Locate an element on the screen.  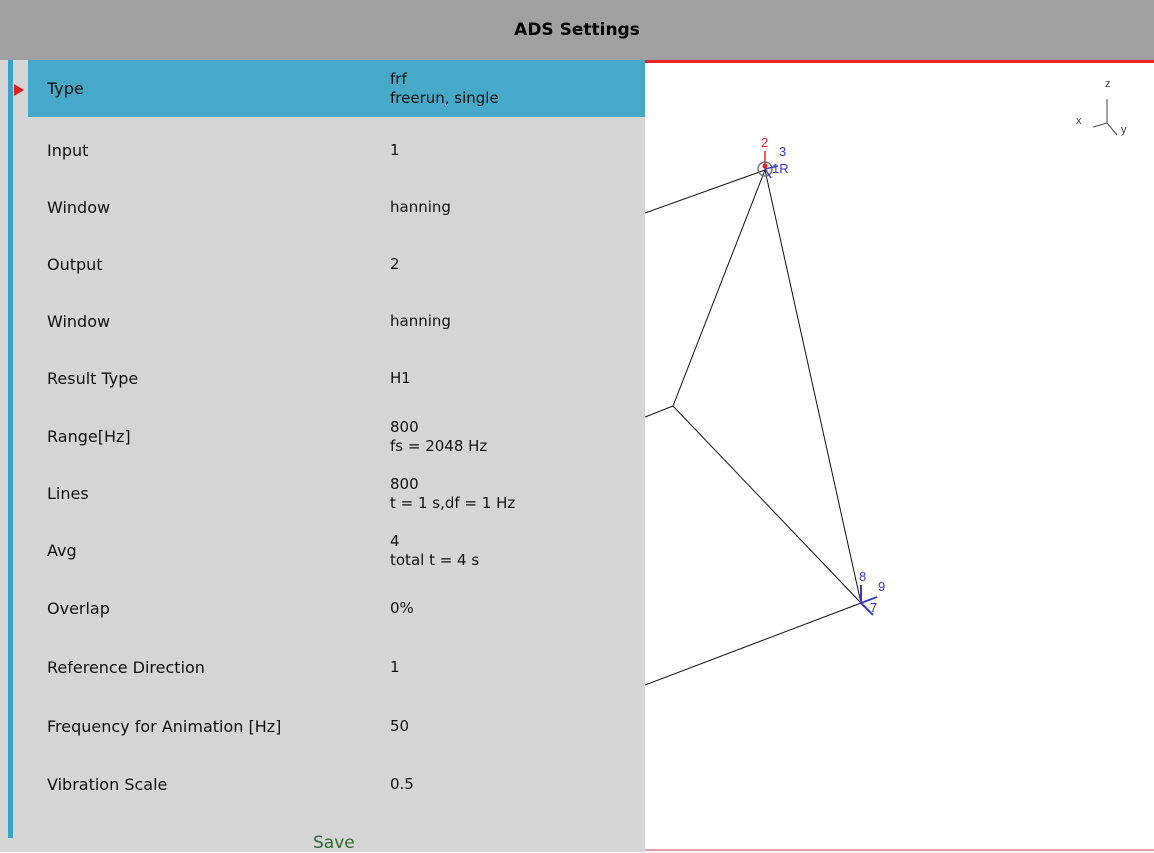
value-line: 50 is located at coordinates (400, 726).